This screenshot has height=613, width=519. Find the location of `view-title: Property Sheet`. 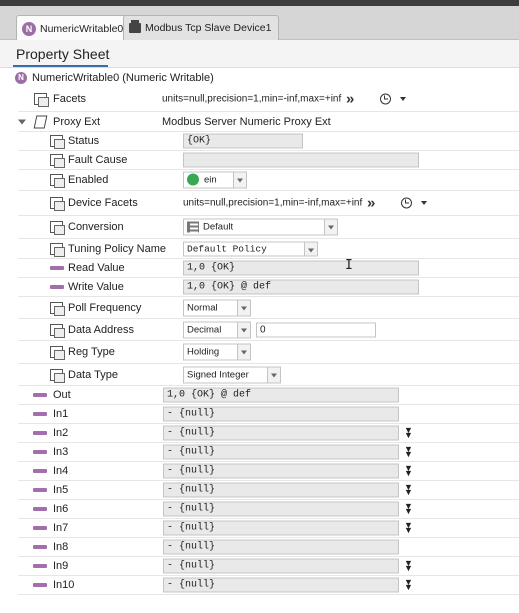

view-title: Property Sheet is located at coordinates (62, 54).